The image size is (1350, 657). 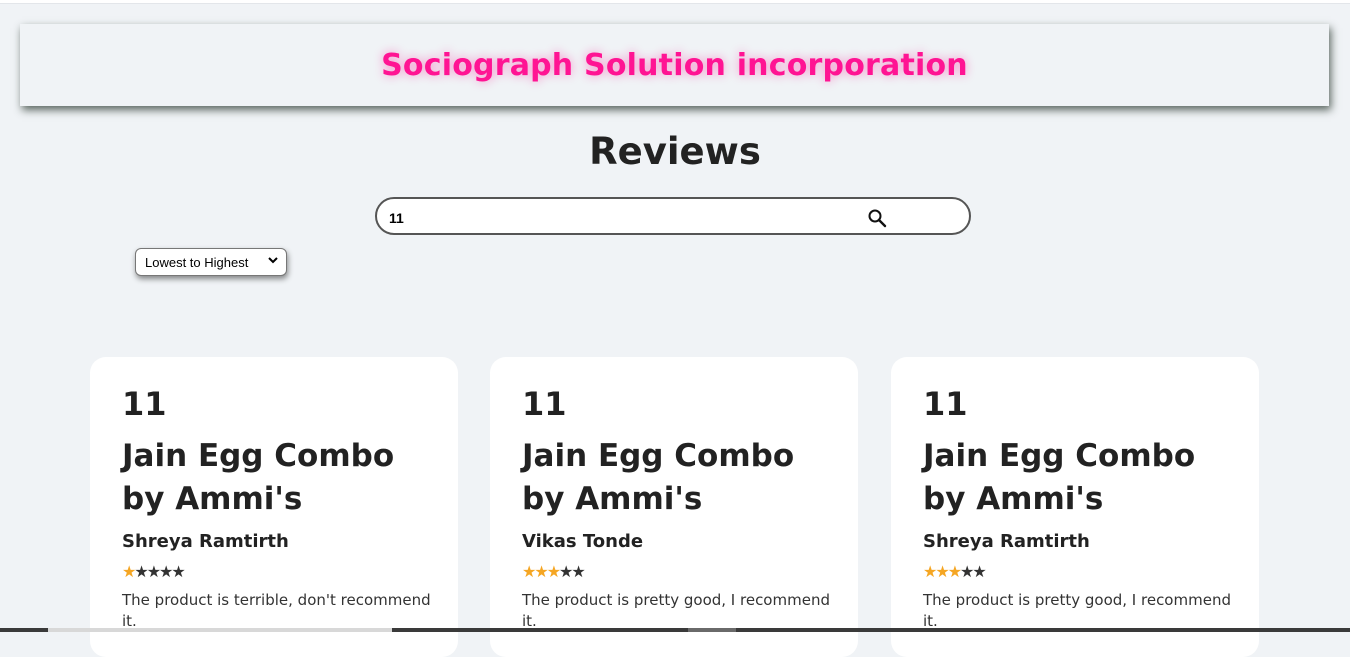 What do you see at coordinates (712, 630) in the screenshot?
I see `scrollbar-segment` at bounding box center [712, 630].